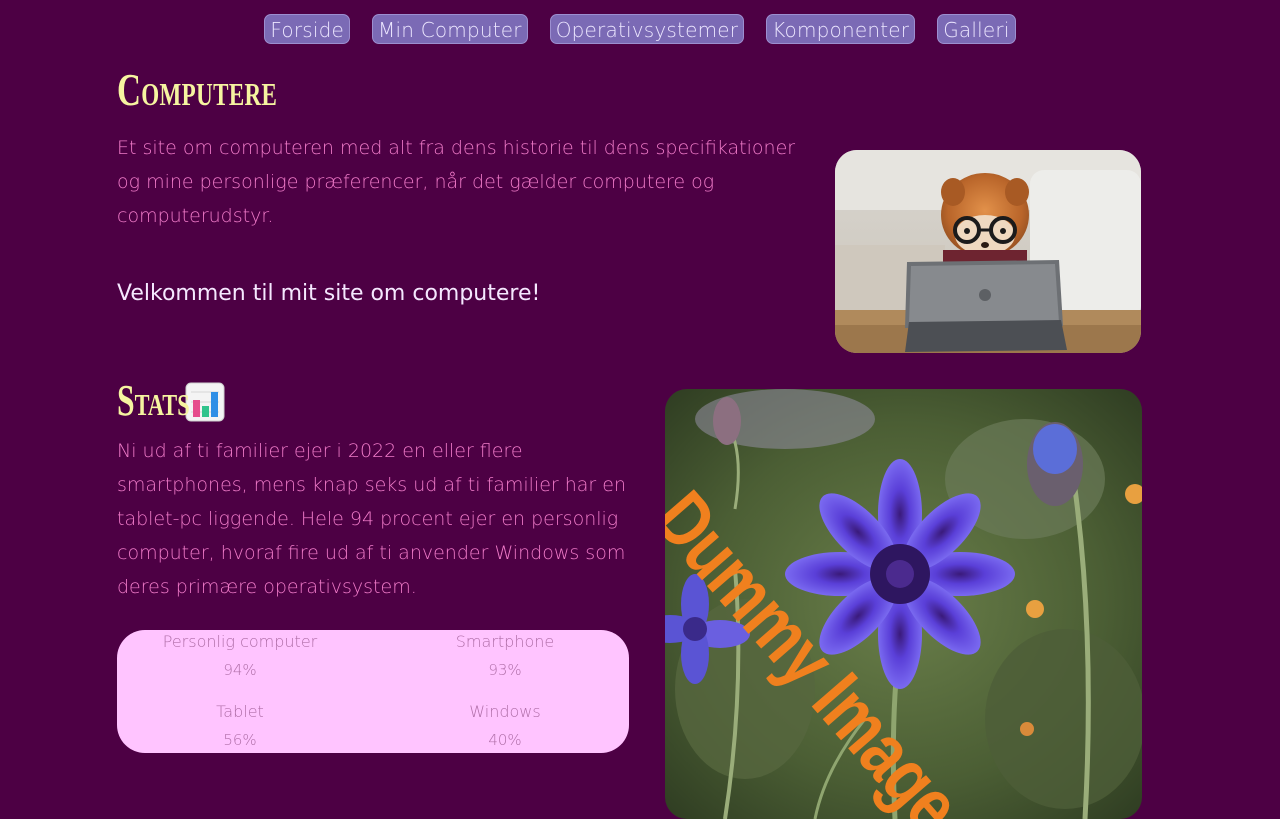 The width and height of the screenshot is (1280, 819). Describe the element at coordinates (647, 29) in the screenshot. I see `nav-item-operativsystemer: Operativsystemer` at that location.